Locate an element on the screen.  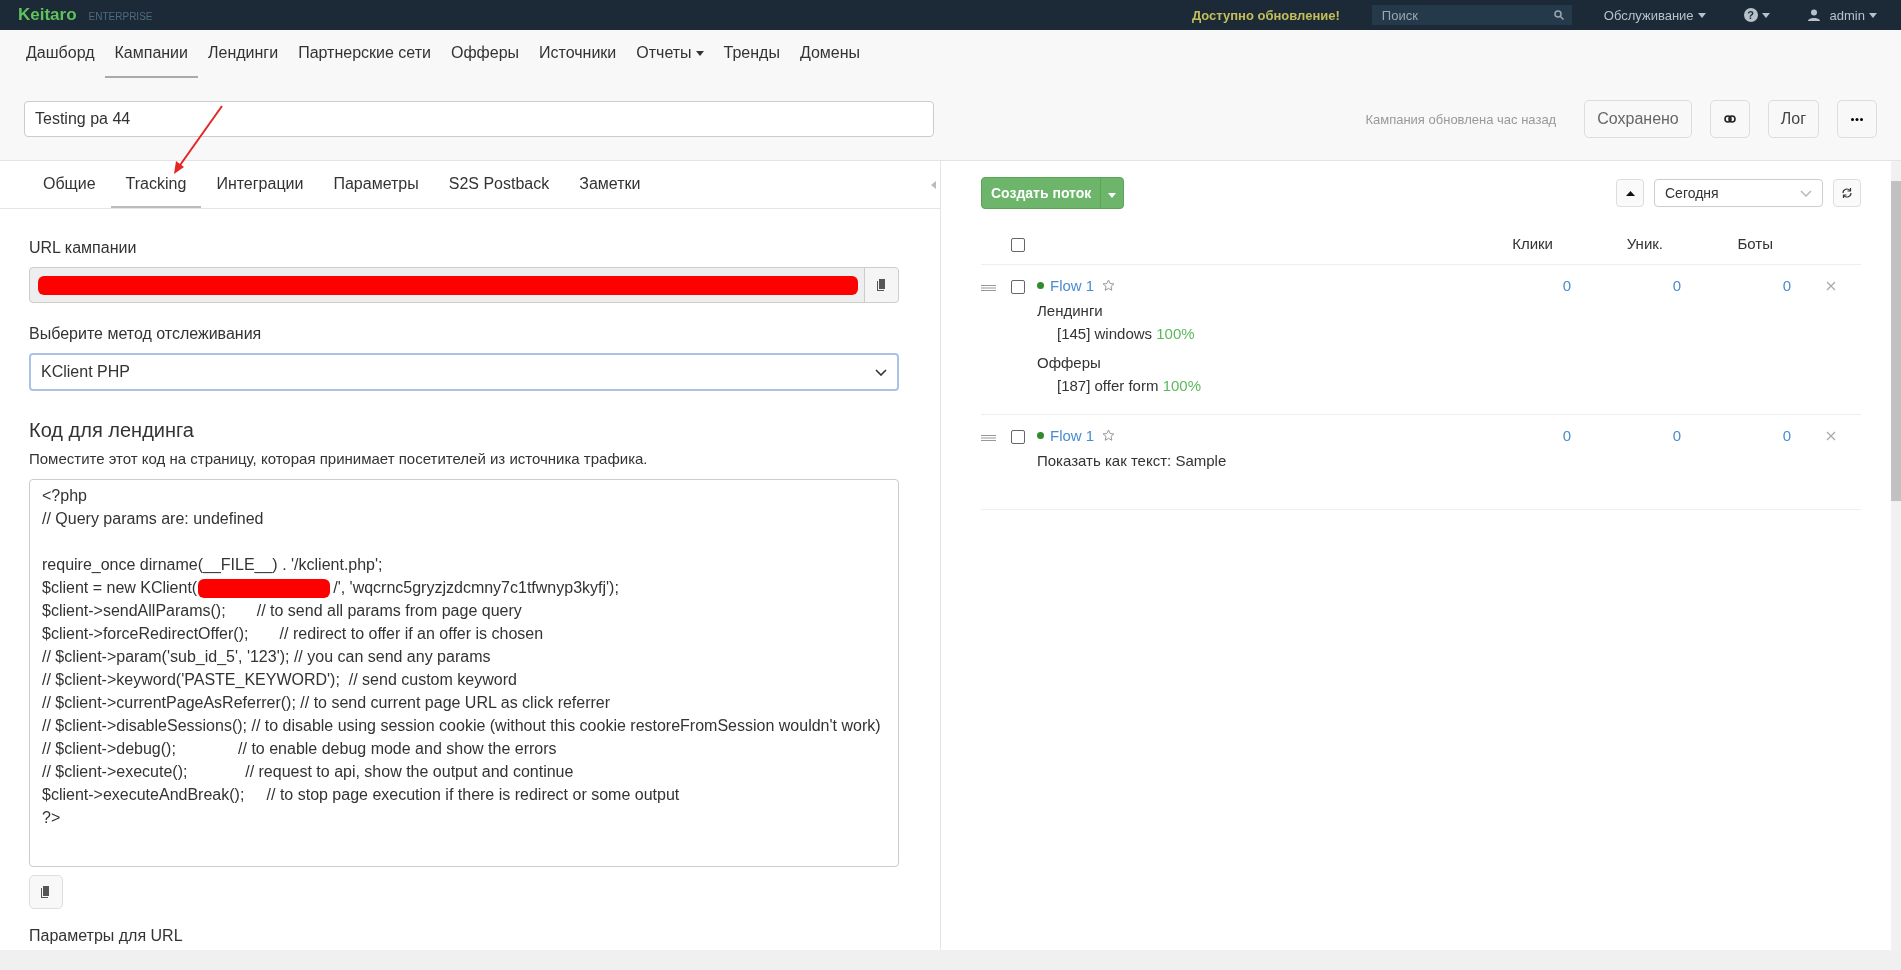
edition-label: ENTERPRISE is located at coordinates (120, 16).